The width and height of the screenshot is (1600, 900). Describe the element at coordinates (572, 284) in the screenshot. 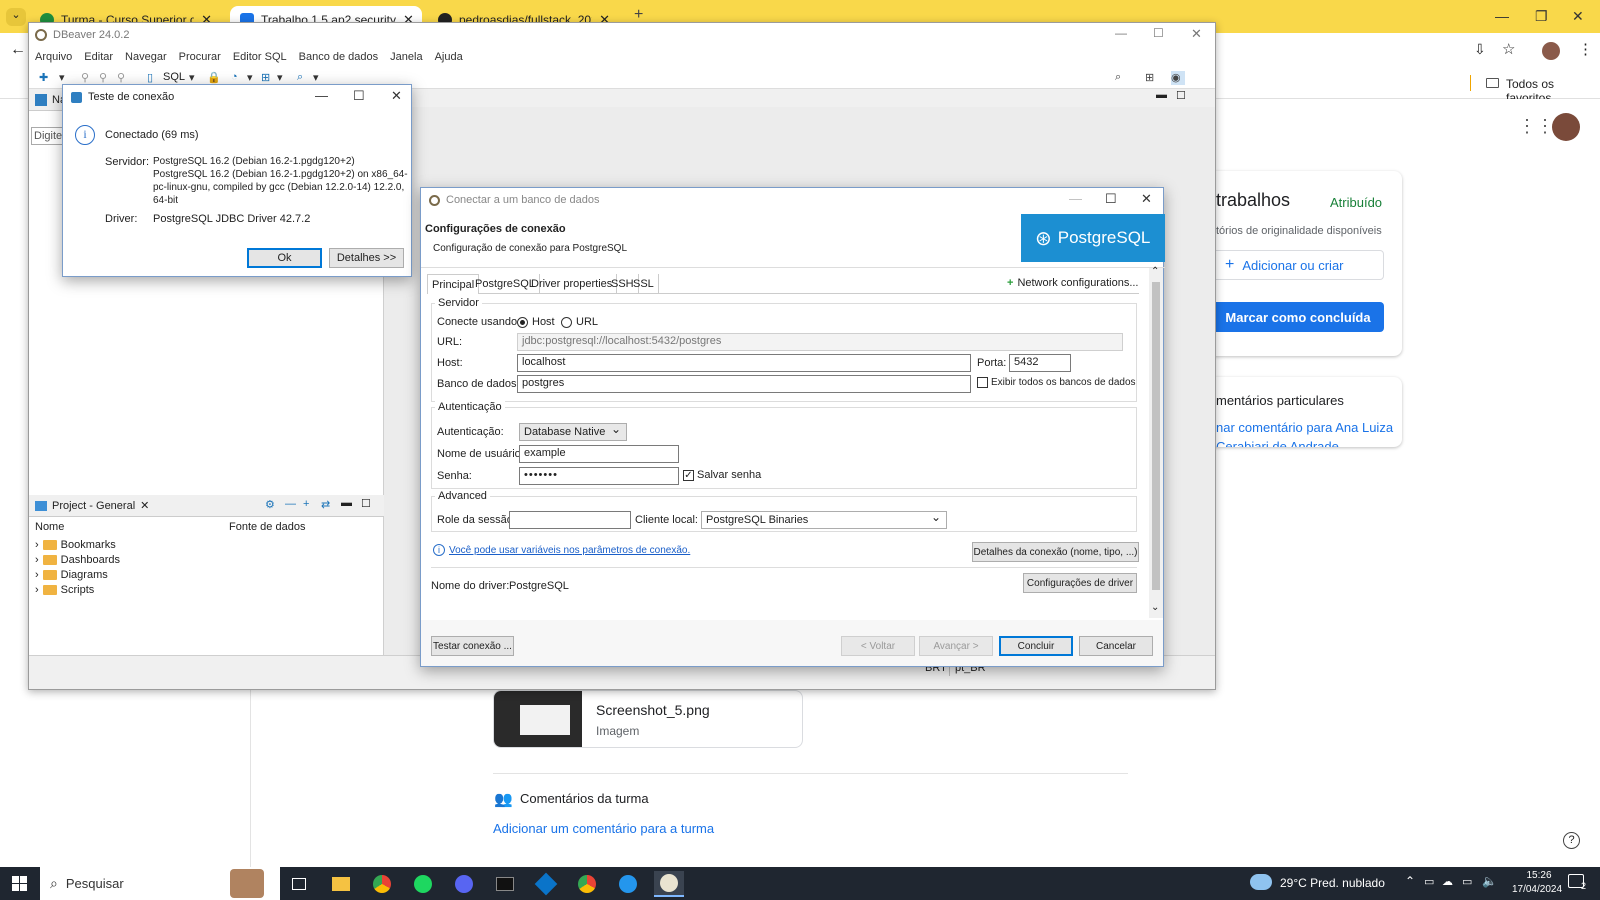

I see `tab-driver-properties: Driver properties` at that location.